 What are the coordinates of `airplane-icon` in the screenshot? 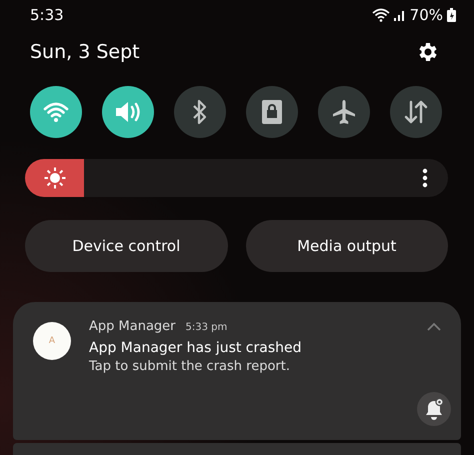 It's located at (344, 112).